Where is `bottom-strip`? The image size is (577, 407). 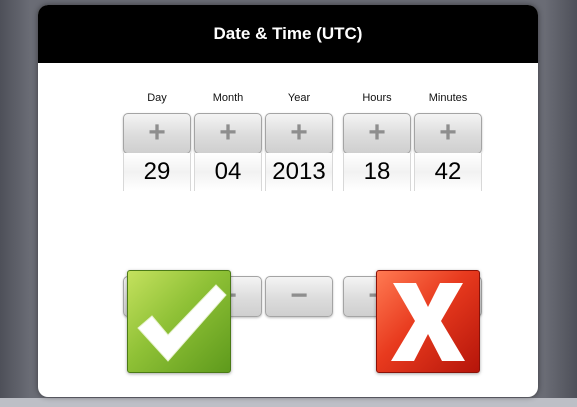 bottom-strip is located at coordinates (288, 402).